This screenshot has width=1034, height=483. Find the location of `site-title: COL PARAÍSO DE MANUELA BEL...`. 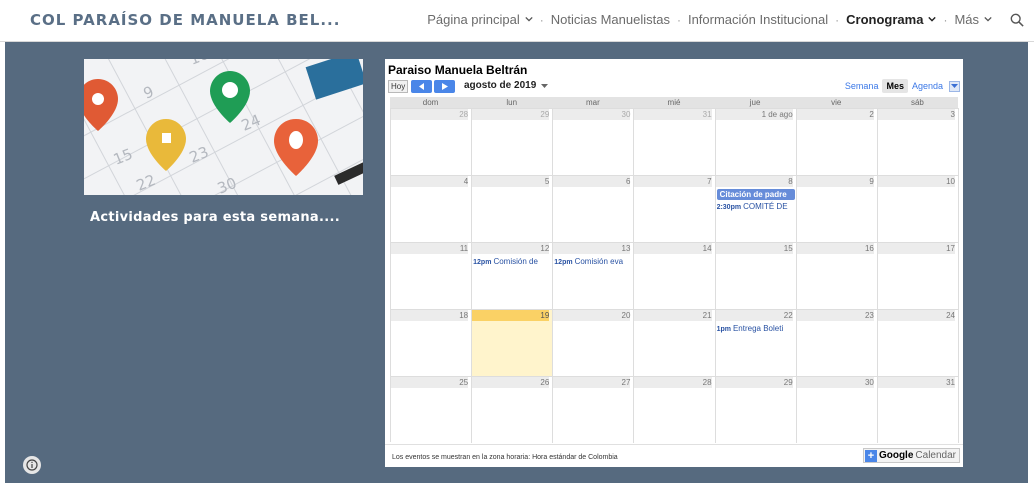

site-title: COL PARAÍSO DE MANUELA BEL... is located at coordinates (185, 20).